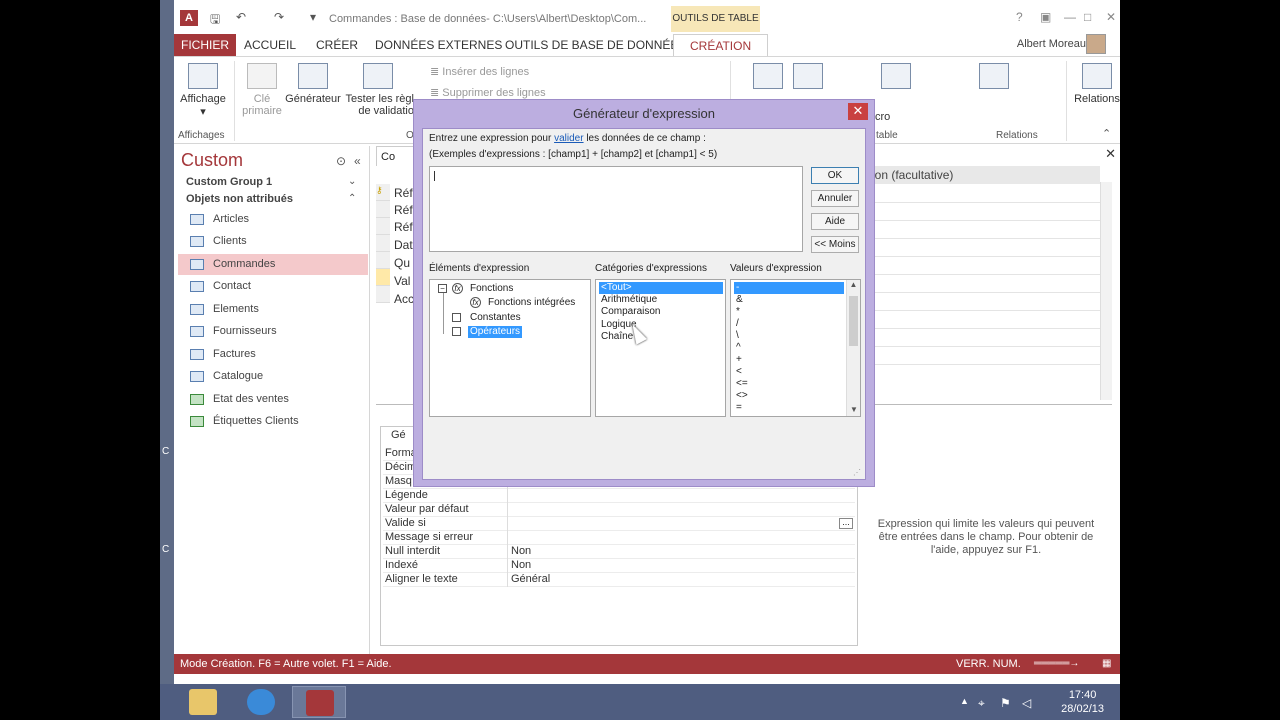 The height and width of the screenshot is (720, 1280). Describe the element at coordinates (479, 71) in the screenshot. I see `insert-rows-button: ≣ Insérer des lignes` at that location.